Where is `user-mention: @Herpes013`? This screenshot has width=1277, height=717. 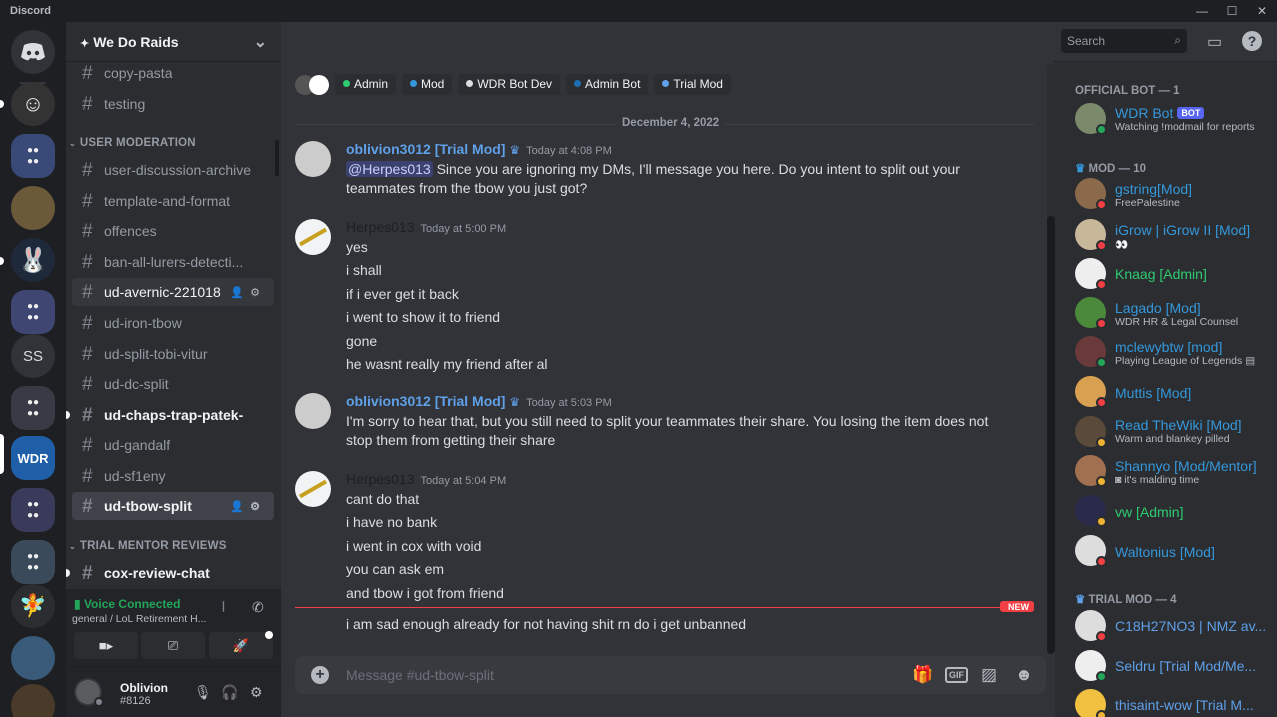
user-mention: @Herpes013 is located at coordinates (389, 169).